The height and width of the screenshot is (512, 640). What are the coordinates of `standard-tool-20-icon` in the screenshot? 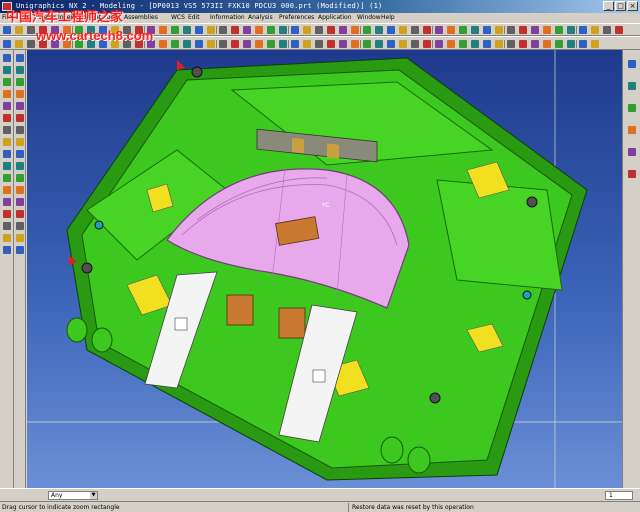 It's located at (235, 30).